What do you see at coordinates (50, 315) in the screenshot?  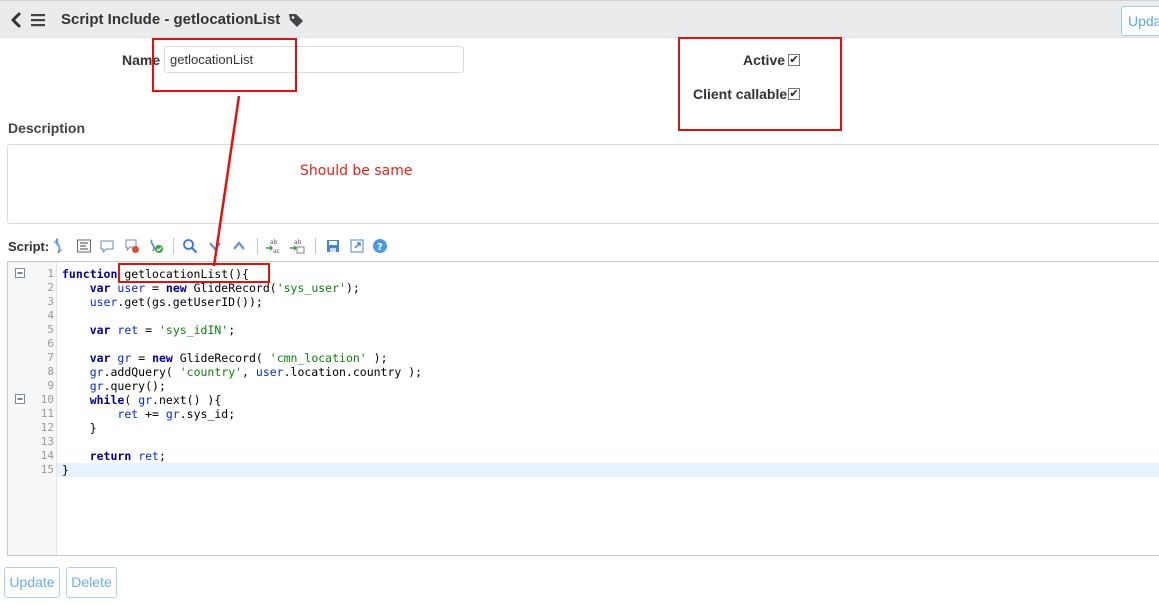 I see `line-number: 4` at bounding box center [50, 315].